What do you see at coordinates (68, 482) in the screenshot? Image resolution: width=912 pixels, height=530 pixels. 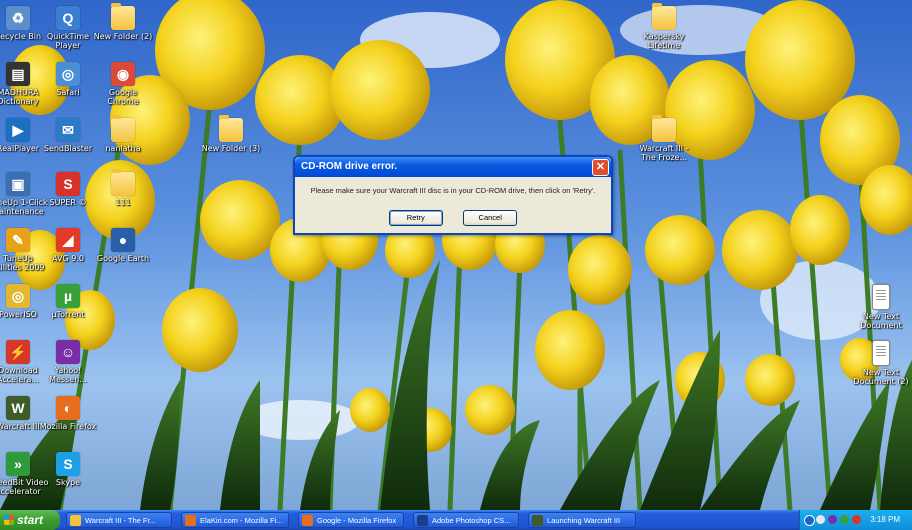 I see `desktop-icon-label: Skype` at bounding box center [68, 482].